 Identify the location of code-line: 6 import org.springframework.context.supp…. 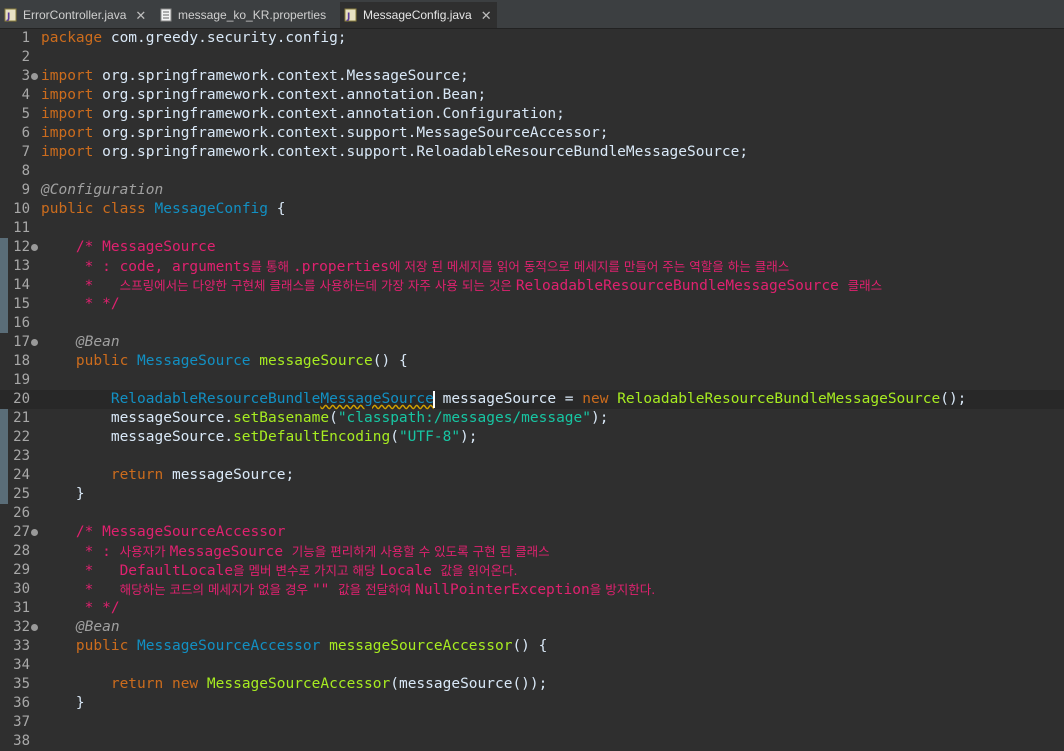
(532, 133).